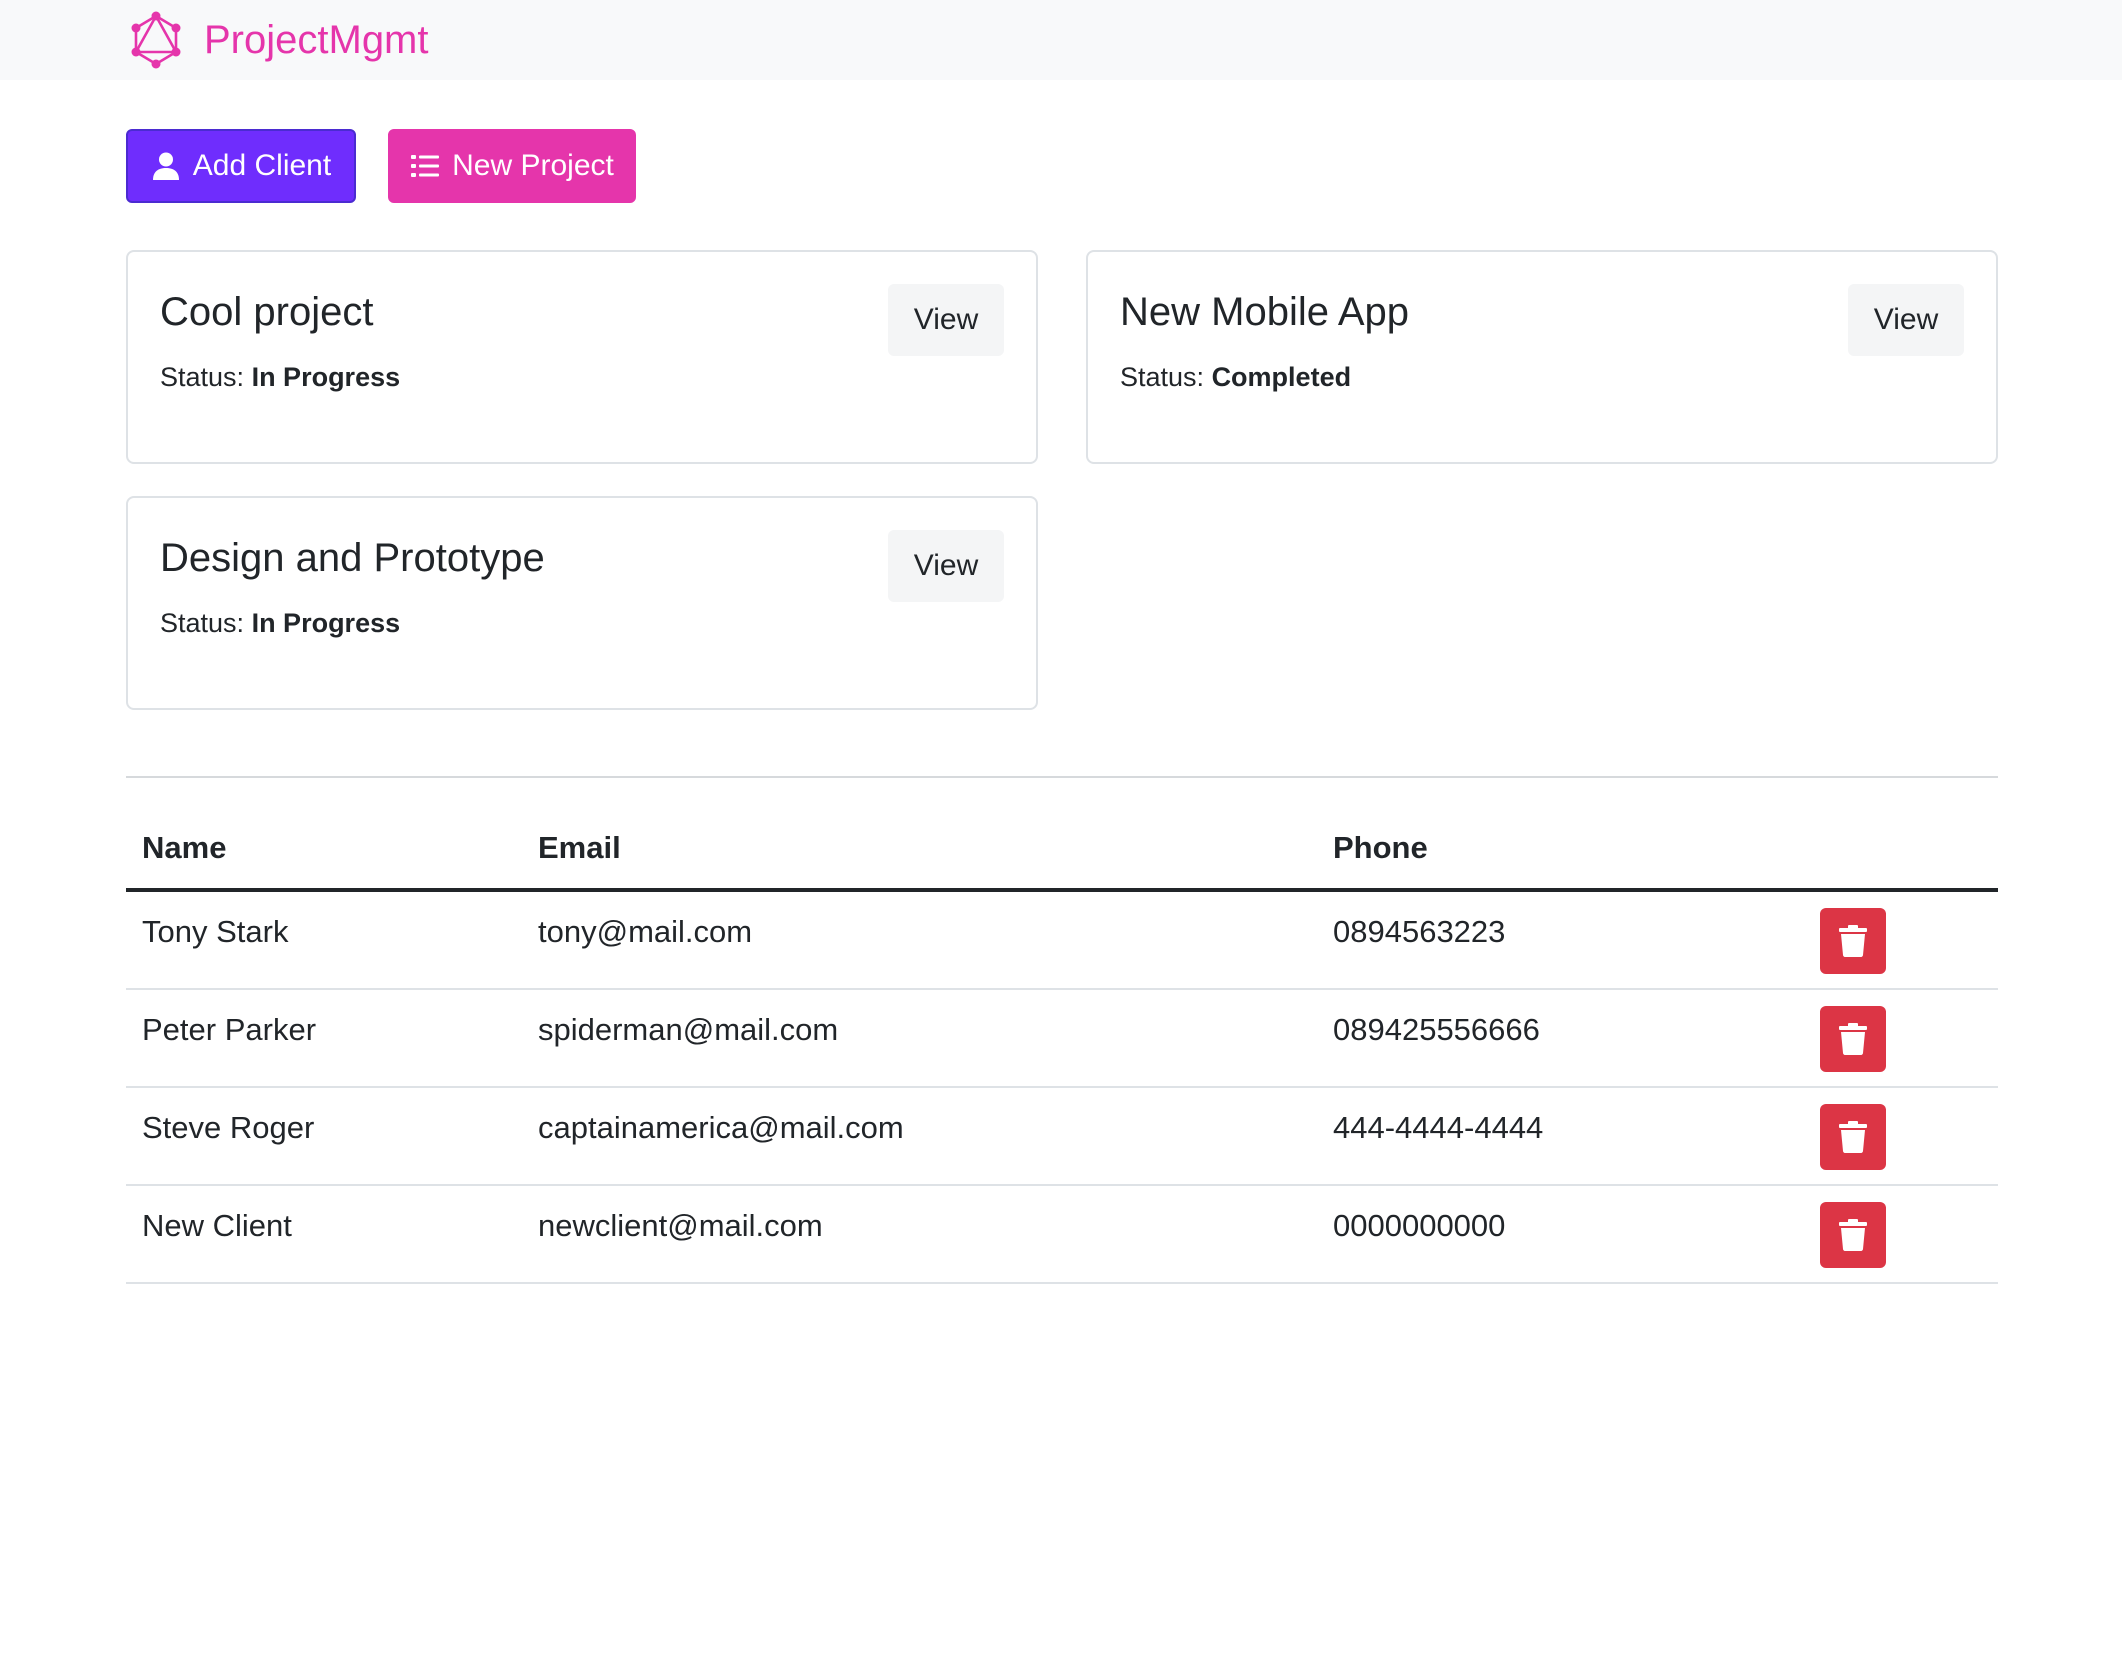 This screenshot has width=2122, height=1666. I want to click on column-header-email: Email, so click(579, 847).